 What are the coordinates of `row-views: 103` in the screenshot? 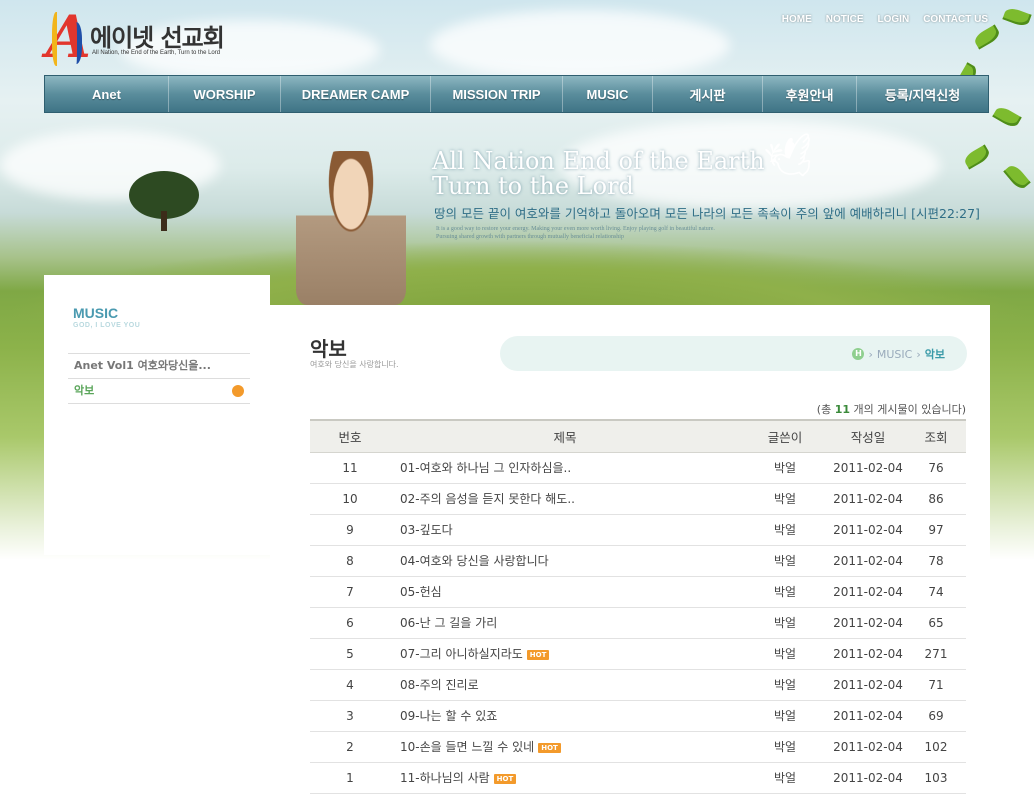 It's located at (936, 778).